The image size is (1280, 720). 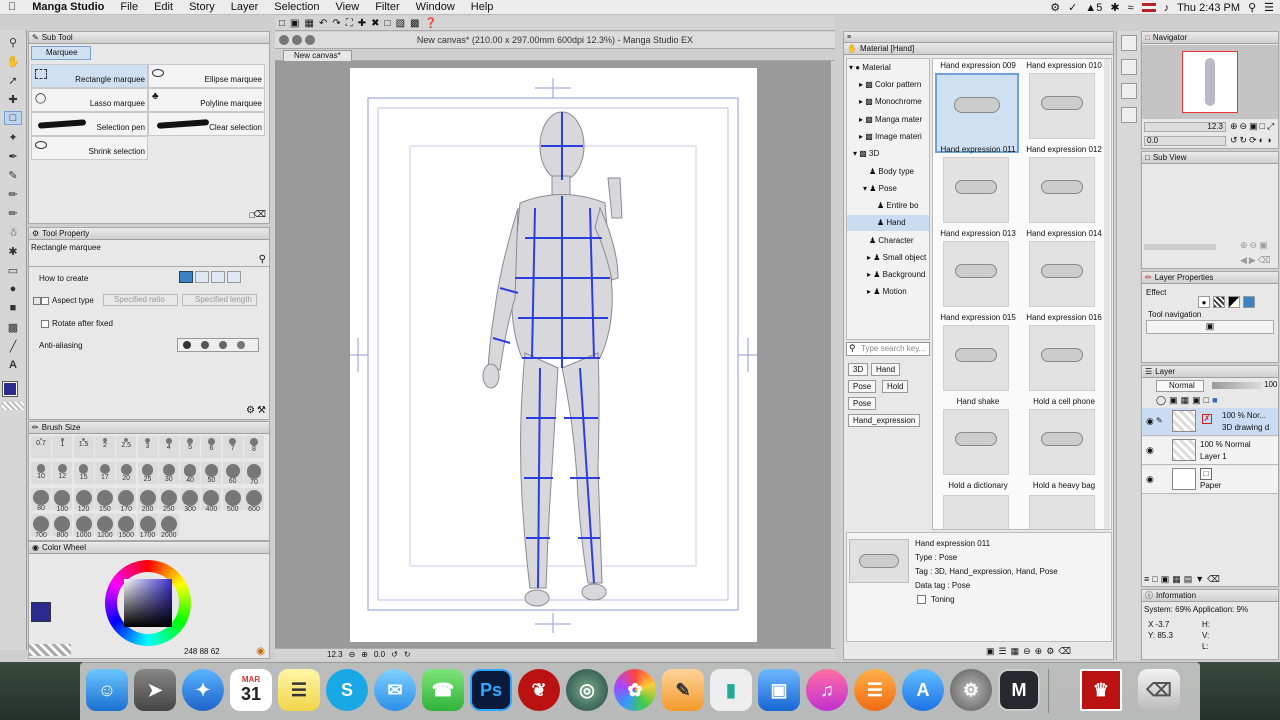 What do you see at coordinates (83, 526) in the screenshot?
I see `brush-size-preset: 1000` at bounding box center [83, 526].